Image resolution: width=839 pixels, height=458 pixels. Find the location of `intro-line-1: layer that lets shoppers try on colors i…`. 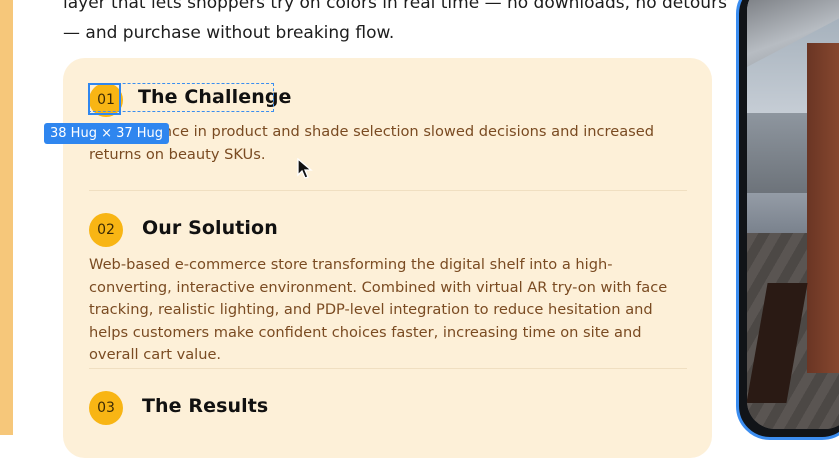

intro-line-1: layer that lets shoppers try on colors i… is located at coordinates (395, 6).